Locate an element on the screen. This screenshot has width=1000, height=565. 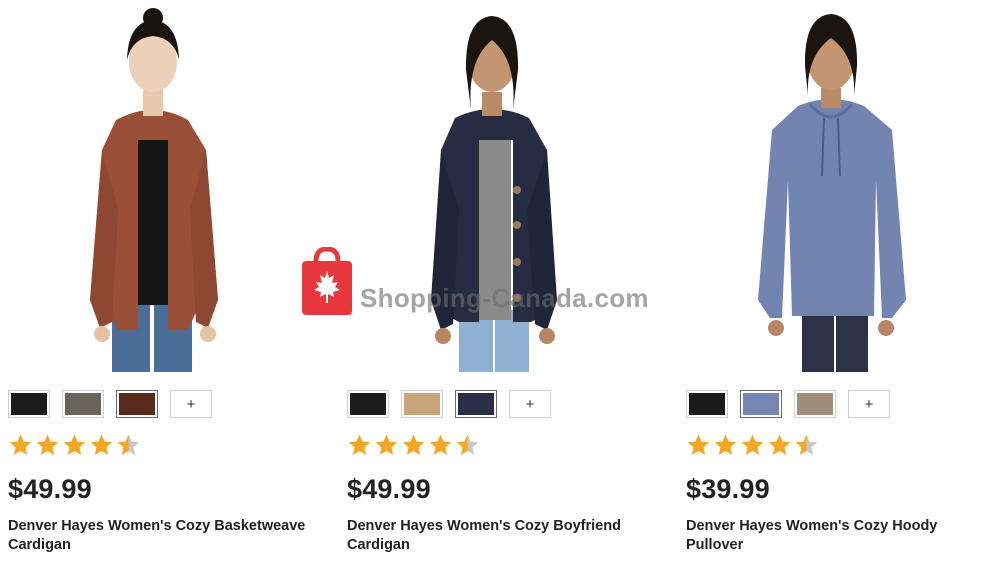
color-swatch-rust is located at coordinates (137, 404).